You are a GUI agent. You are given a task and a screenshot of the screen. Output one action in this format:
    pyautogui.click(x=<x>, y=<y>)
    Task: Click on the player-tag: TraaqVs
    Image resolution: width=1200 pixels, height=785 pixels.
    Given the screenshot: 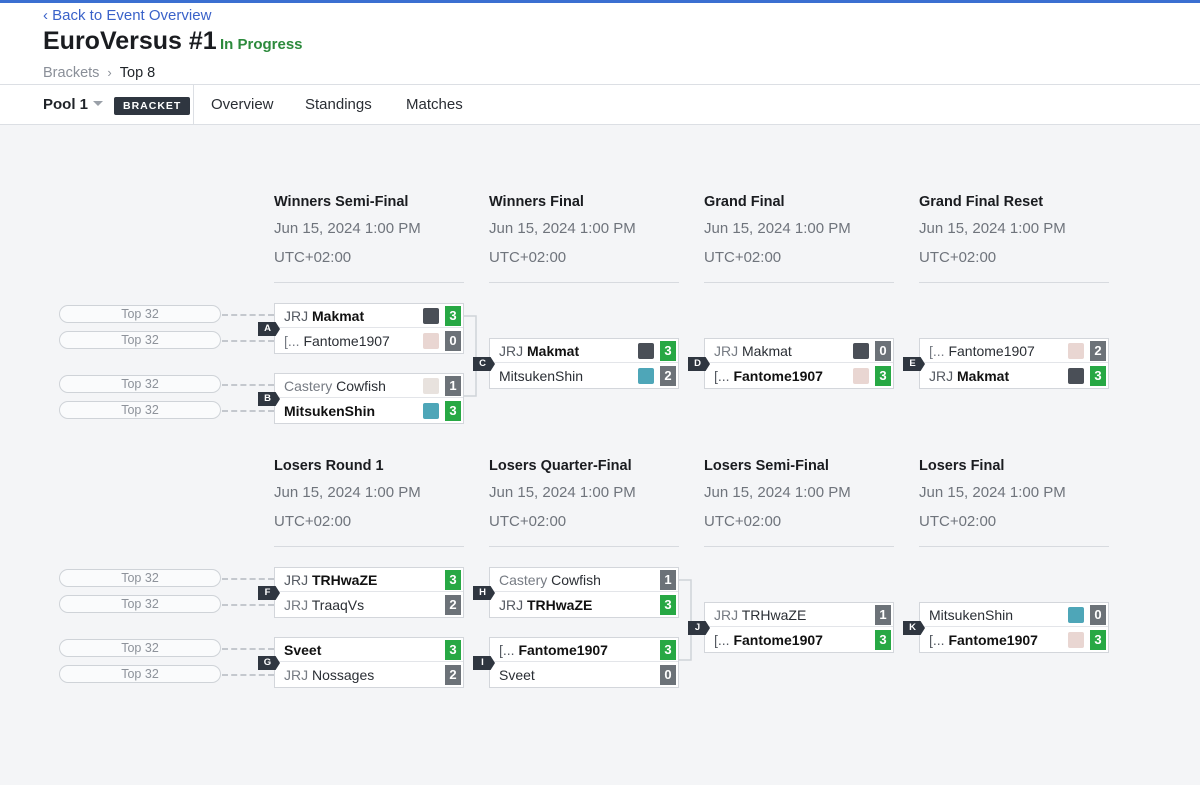 What is the action you would take?
    pyautogui.click(x=338, y=605)
    